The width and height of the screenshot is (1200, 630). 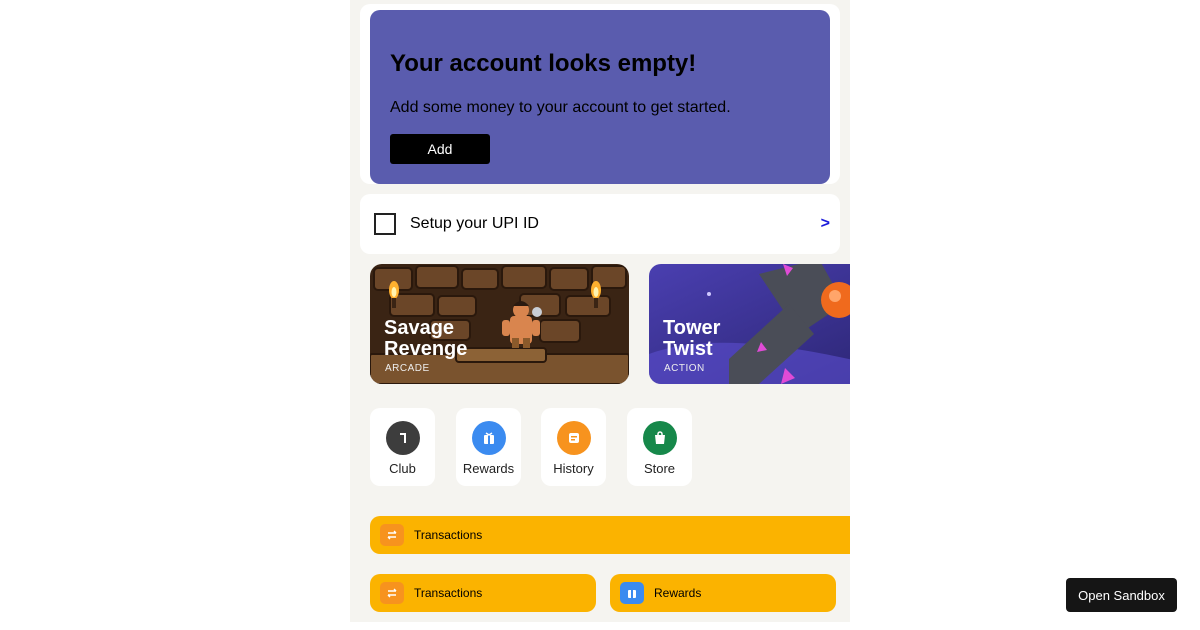 I want to click on open-sandbox-button: Open Sandbox, so click(x=1121, y=595).